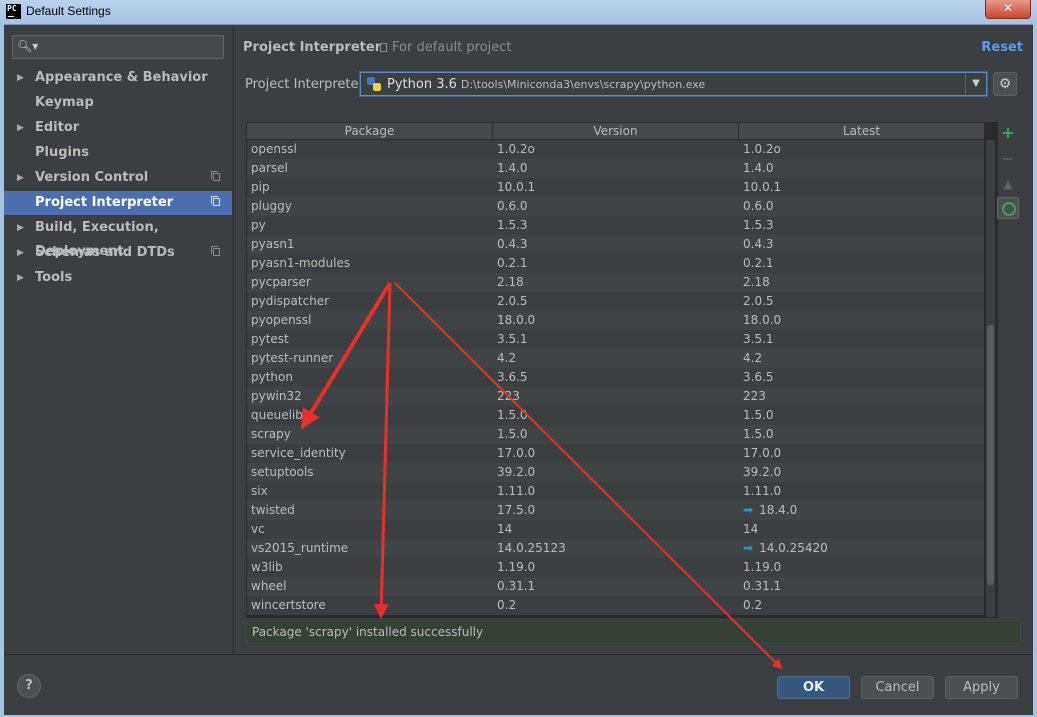 This screenshot has width=1037, height=717. I want to click on package-latest-cell: 3.6.5, so click(758, 377).